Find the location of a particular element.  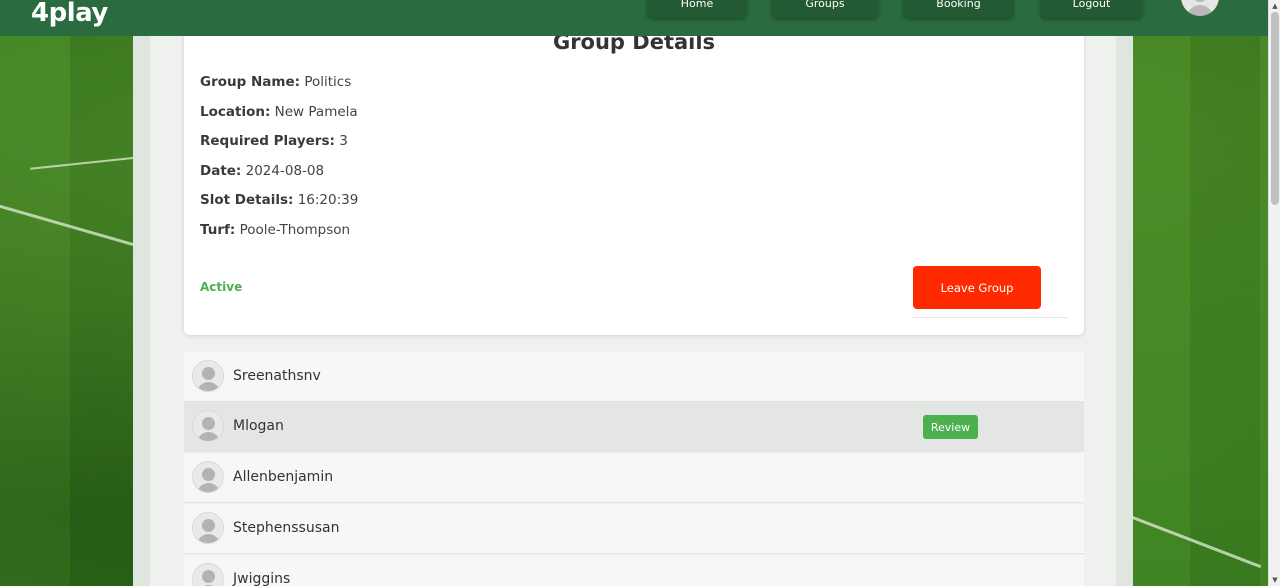

nav-logout-button: Logout is located at coordinates (1091, 9).